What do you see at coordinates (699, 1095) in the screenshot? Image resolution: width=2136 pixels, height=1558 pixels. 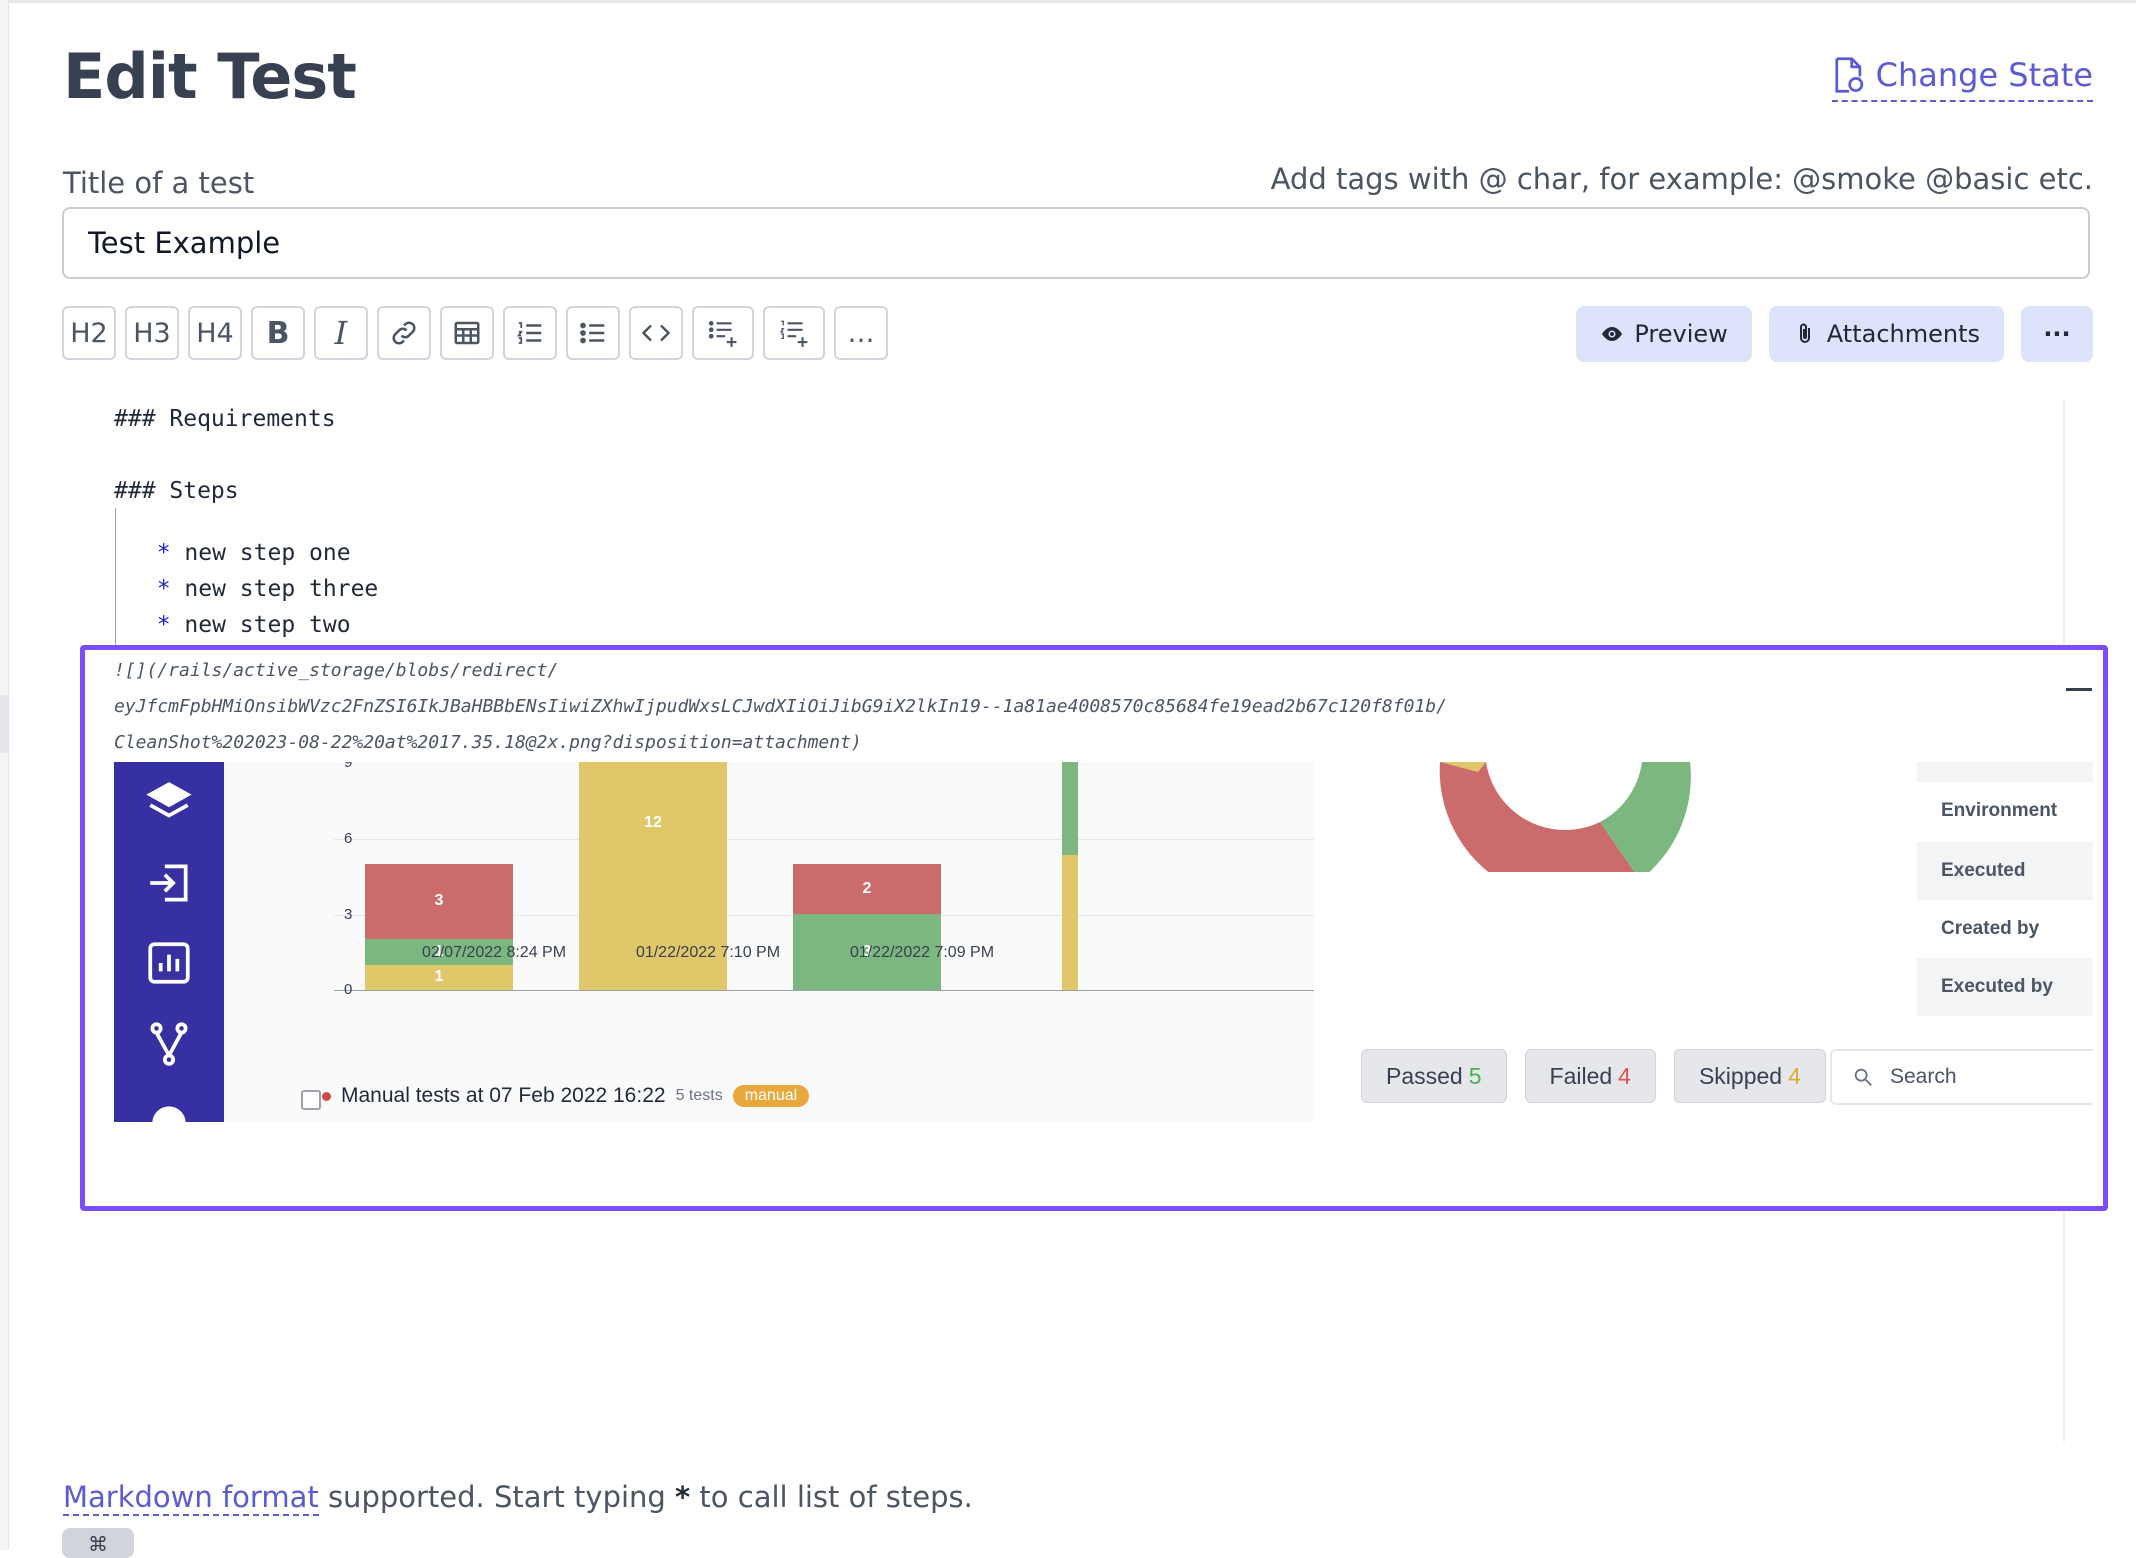 I see `run-count: 5 tests` at bounding box center [699, 1095].